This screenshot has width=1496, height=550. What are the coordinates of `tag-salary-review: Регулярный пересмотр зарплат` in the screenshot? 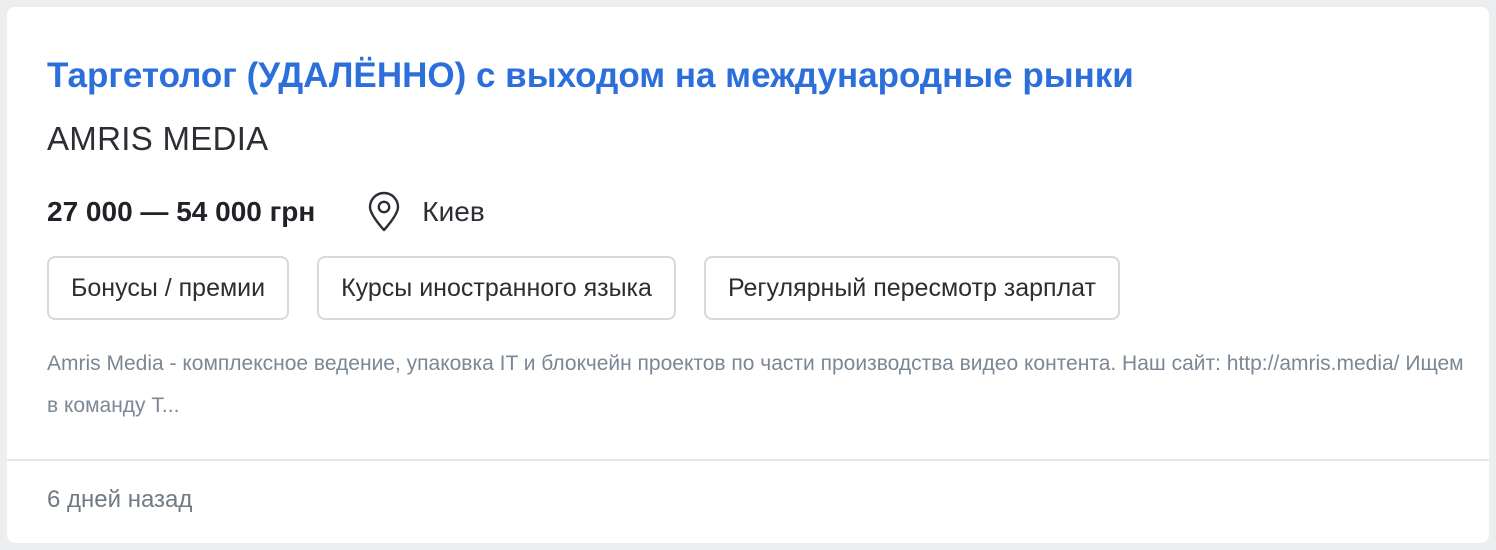 It's located at (911, 288).